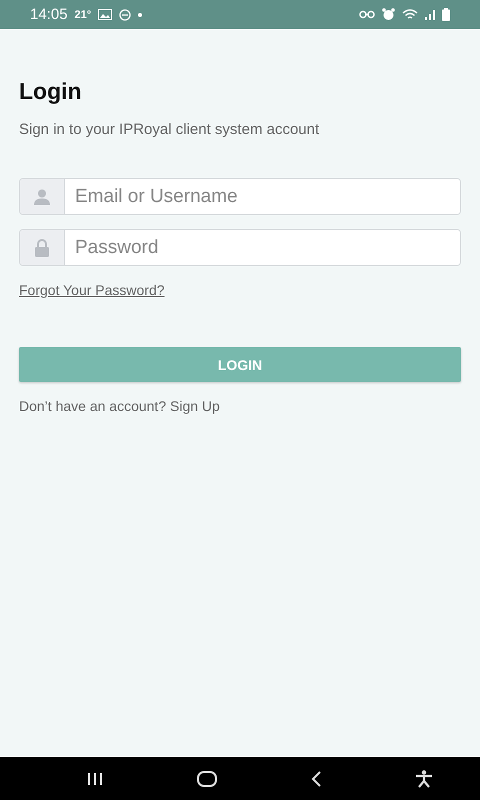  I want to click on status-time: 14:05, so click(49, 14).